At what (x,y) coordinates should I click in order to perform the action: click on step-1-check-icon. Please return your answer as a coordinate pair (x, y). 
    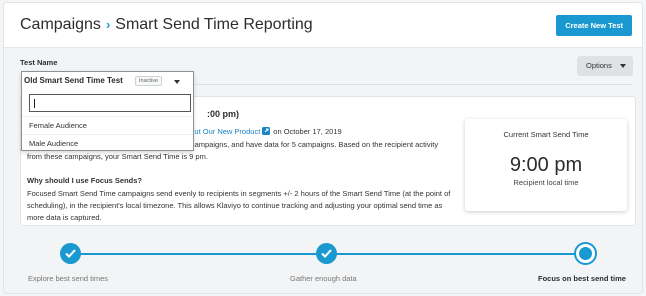
    Looking at the image, I should click on (70, 253).